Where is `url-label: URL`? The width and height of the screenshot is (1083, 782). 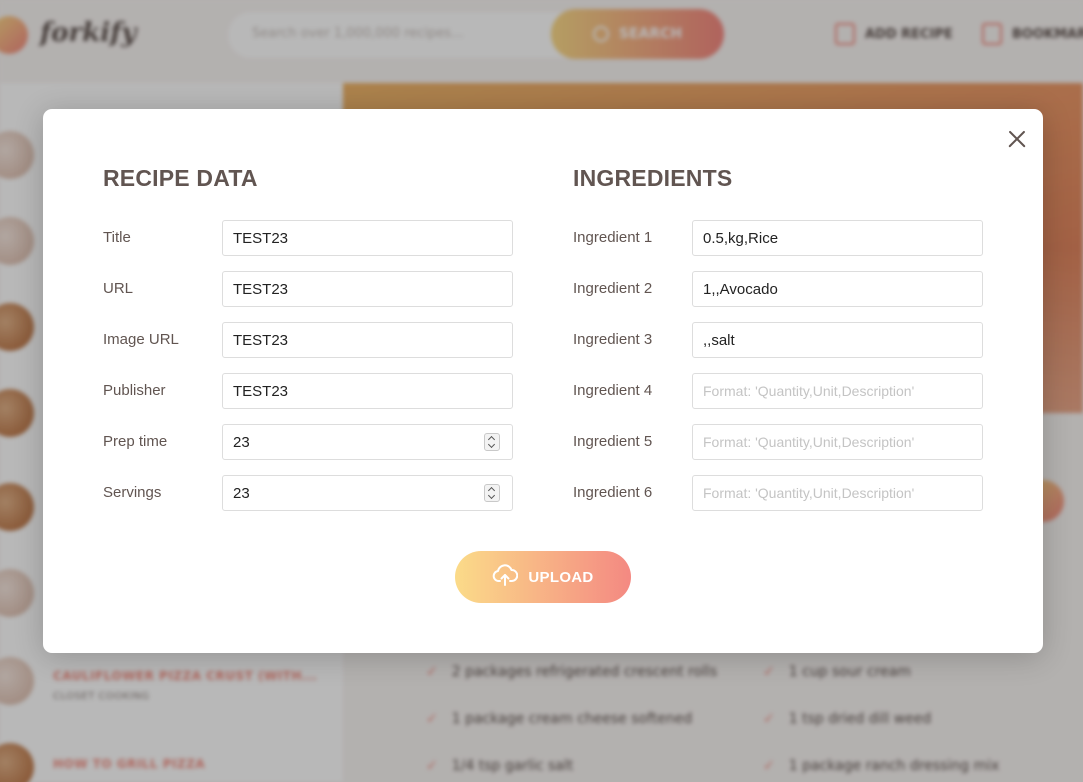
url-label: URL is located at coordinates (118, 288).